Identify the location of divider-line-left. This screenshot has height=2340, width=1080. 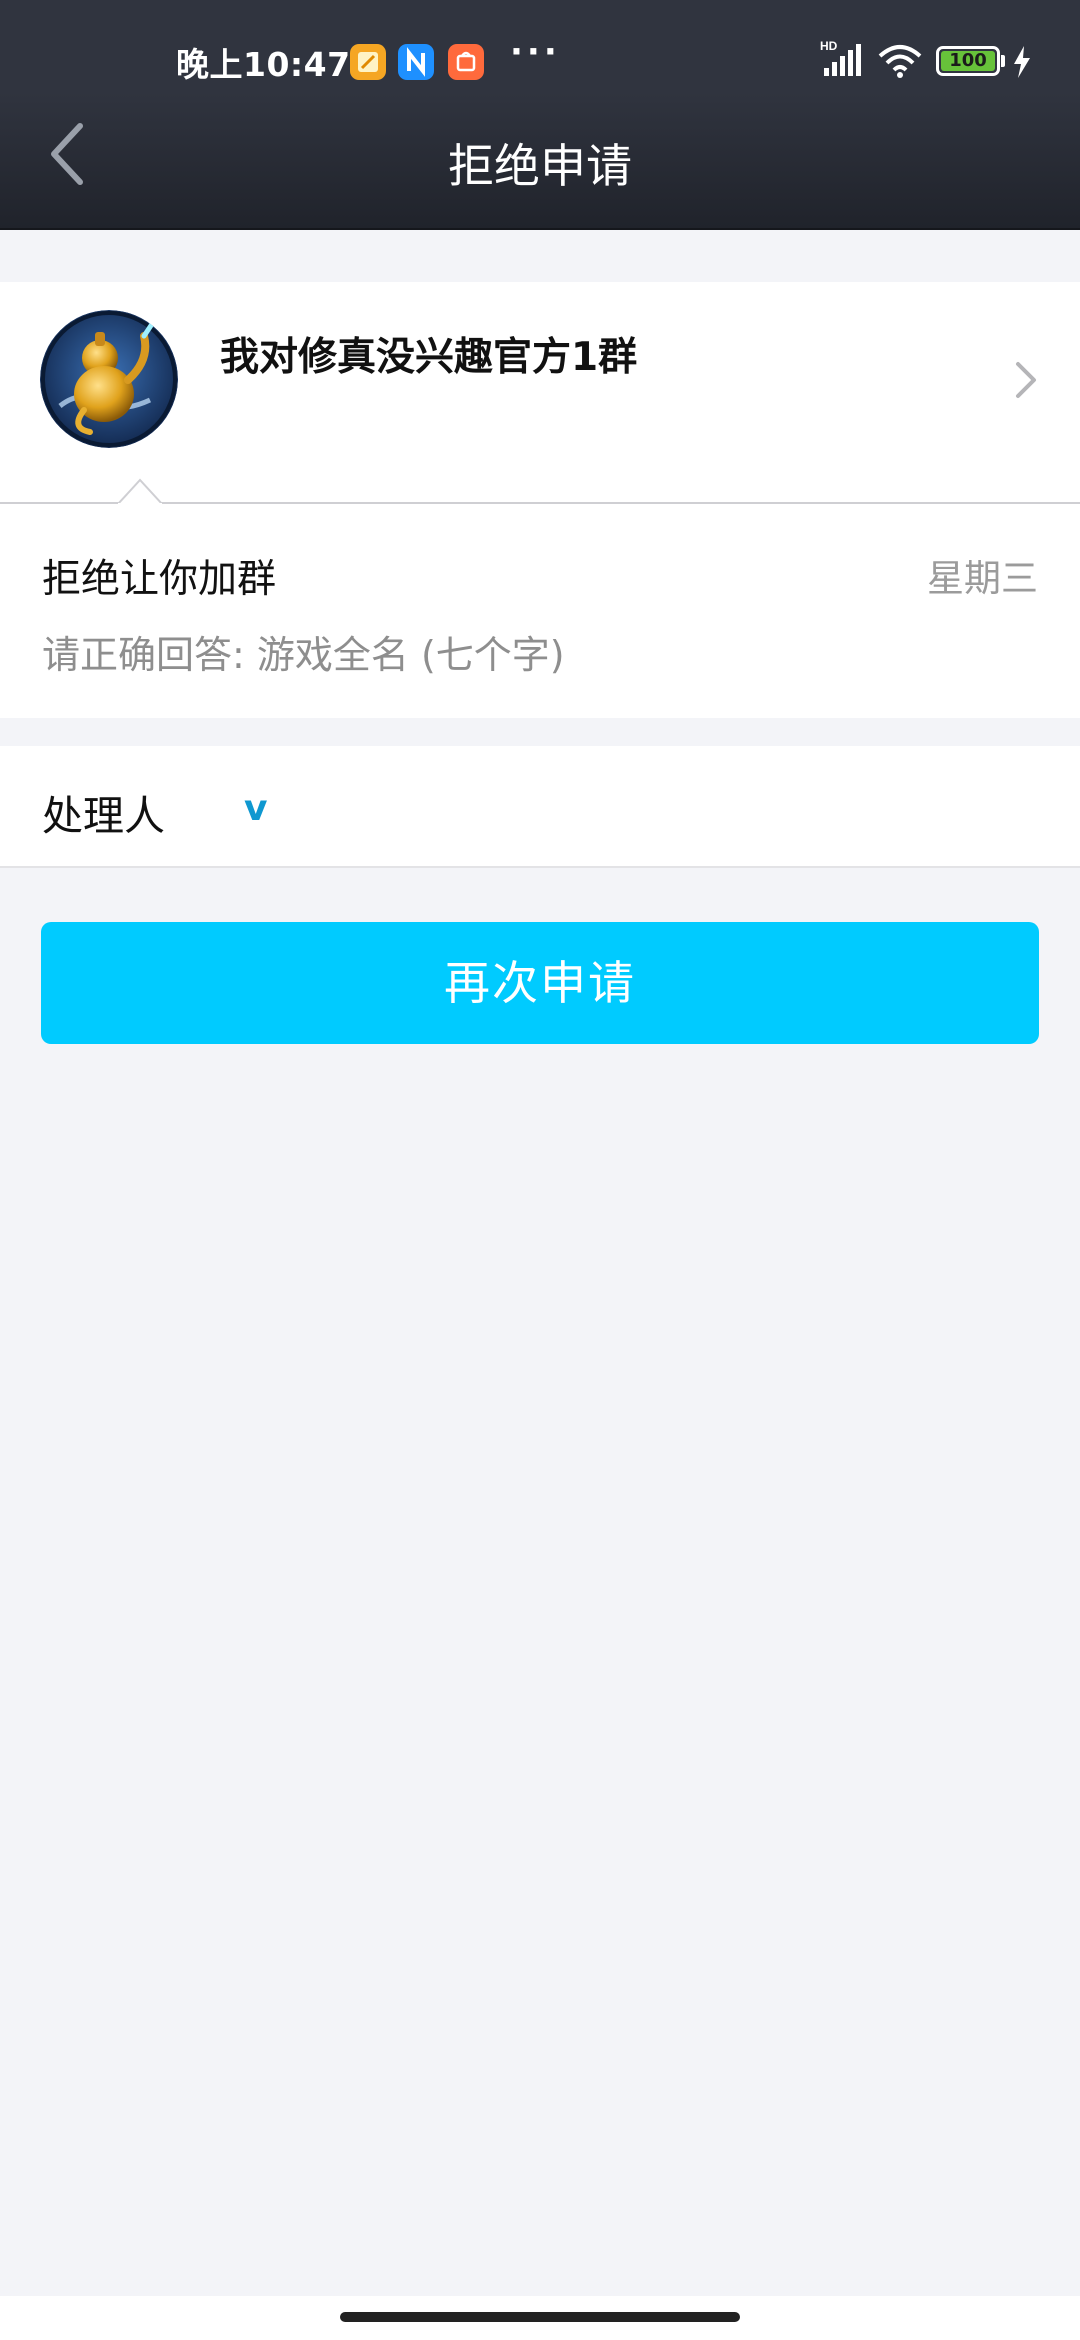
(59, 503).